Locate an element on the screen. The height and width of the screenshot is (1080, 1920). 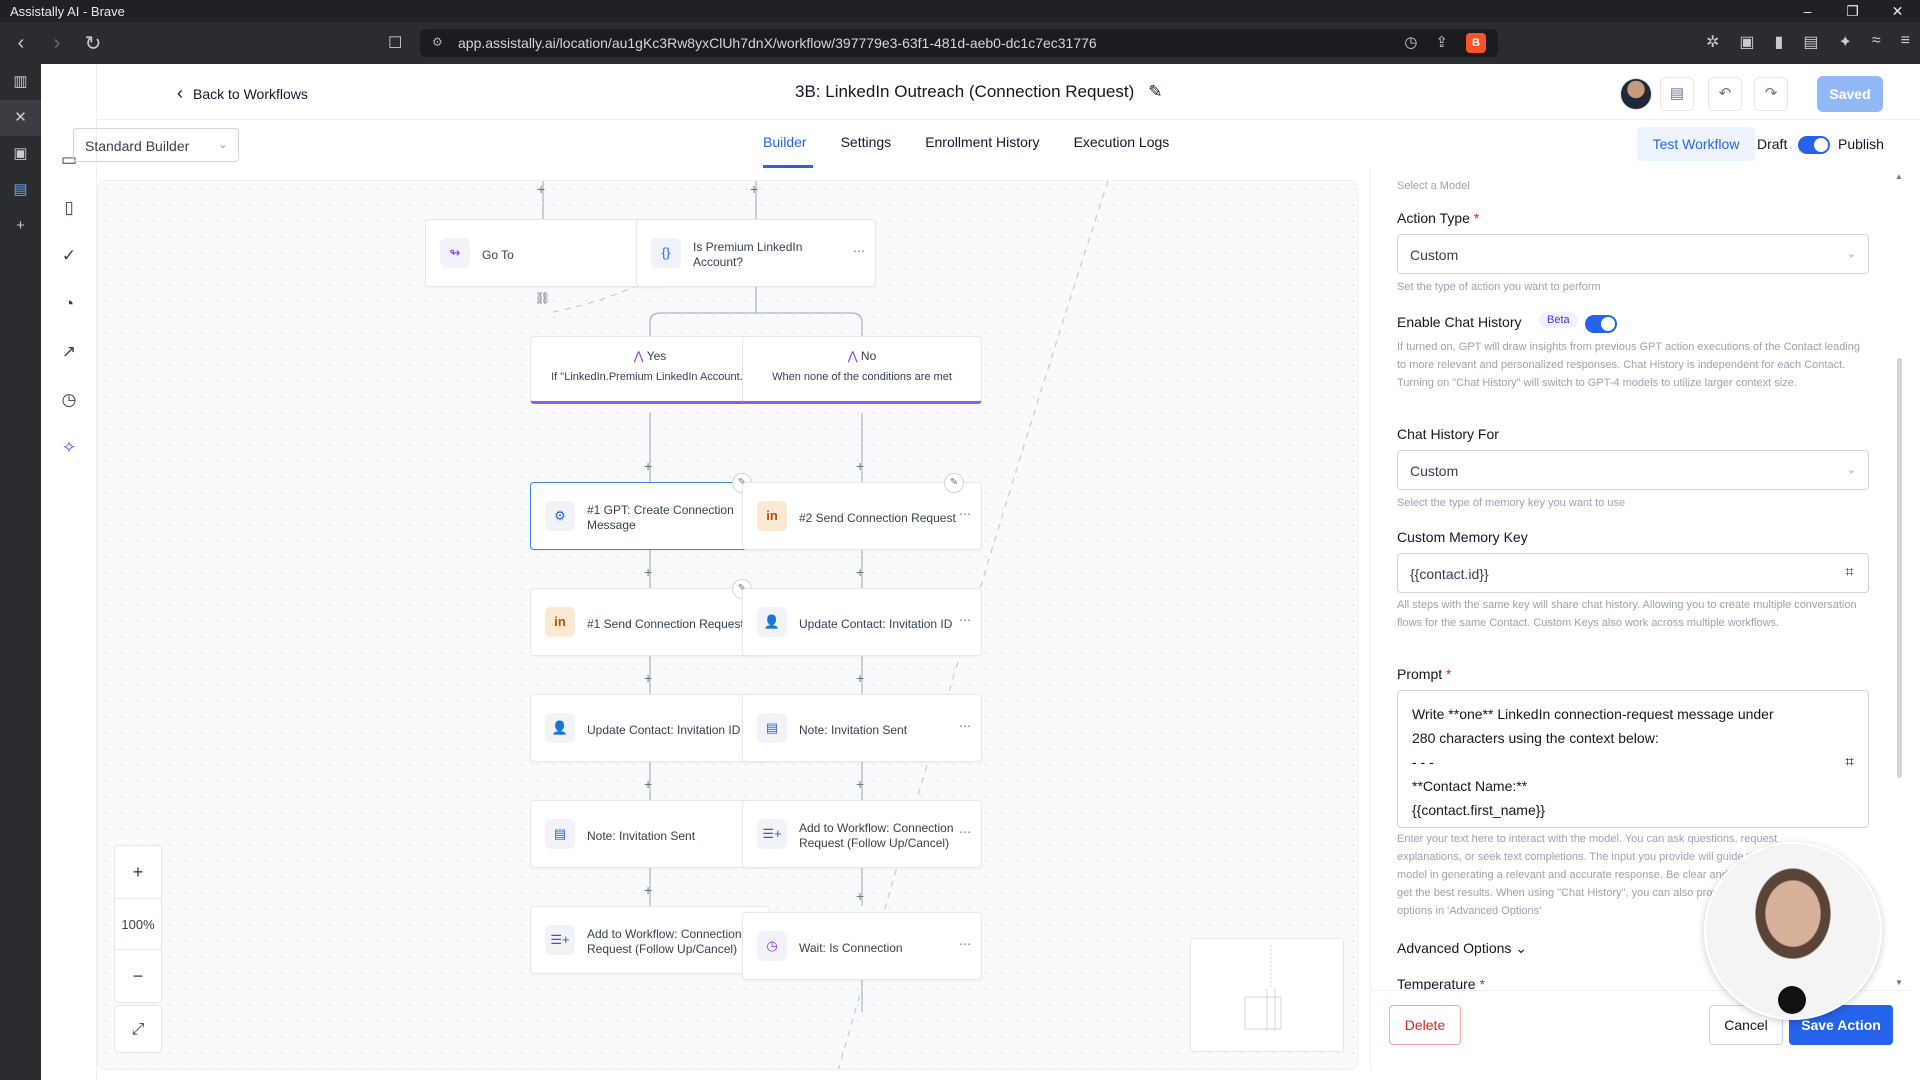
document-icon: ▯ is located at coordinates (69, 208).